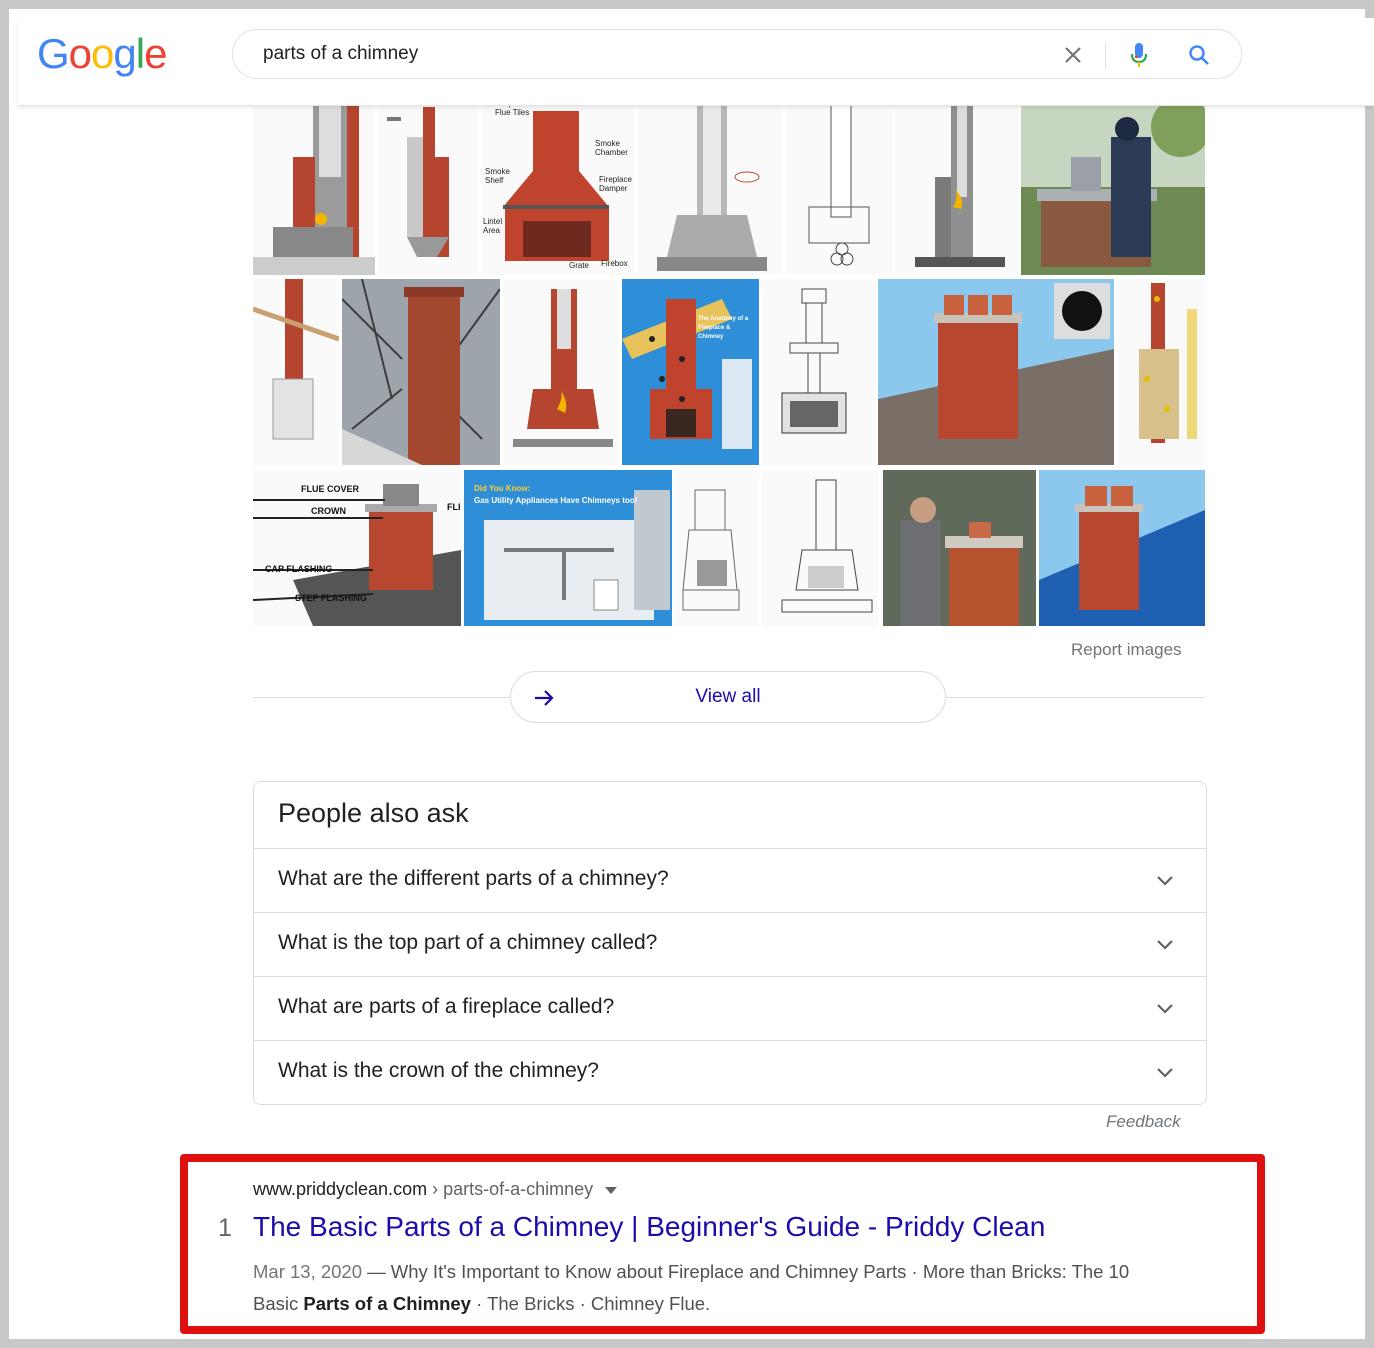 The height and width of the screenshot is (1348, 1374). I want to click on search-input, so click(653, 54).